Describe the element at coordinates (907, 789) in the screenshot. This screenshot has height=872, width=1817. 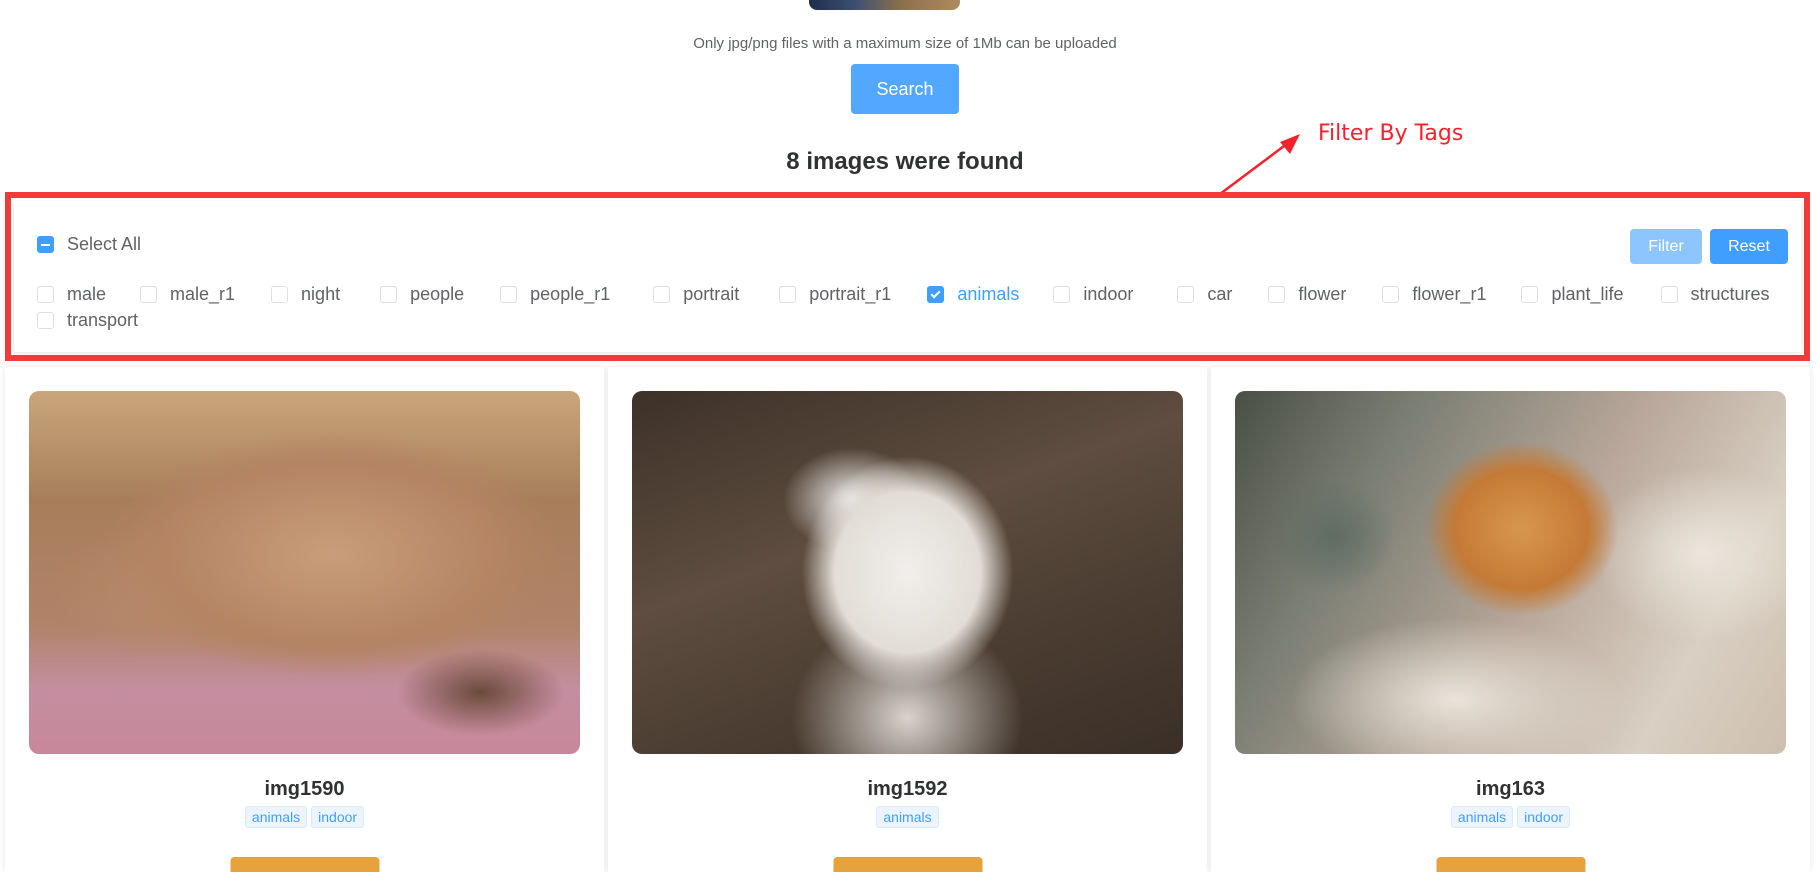
I see `image-title: img1592` at that location.